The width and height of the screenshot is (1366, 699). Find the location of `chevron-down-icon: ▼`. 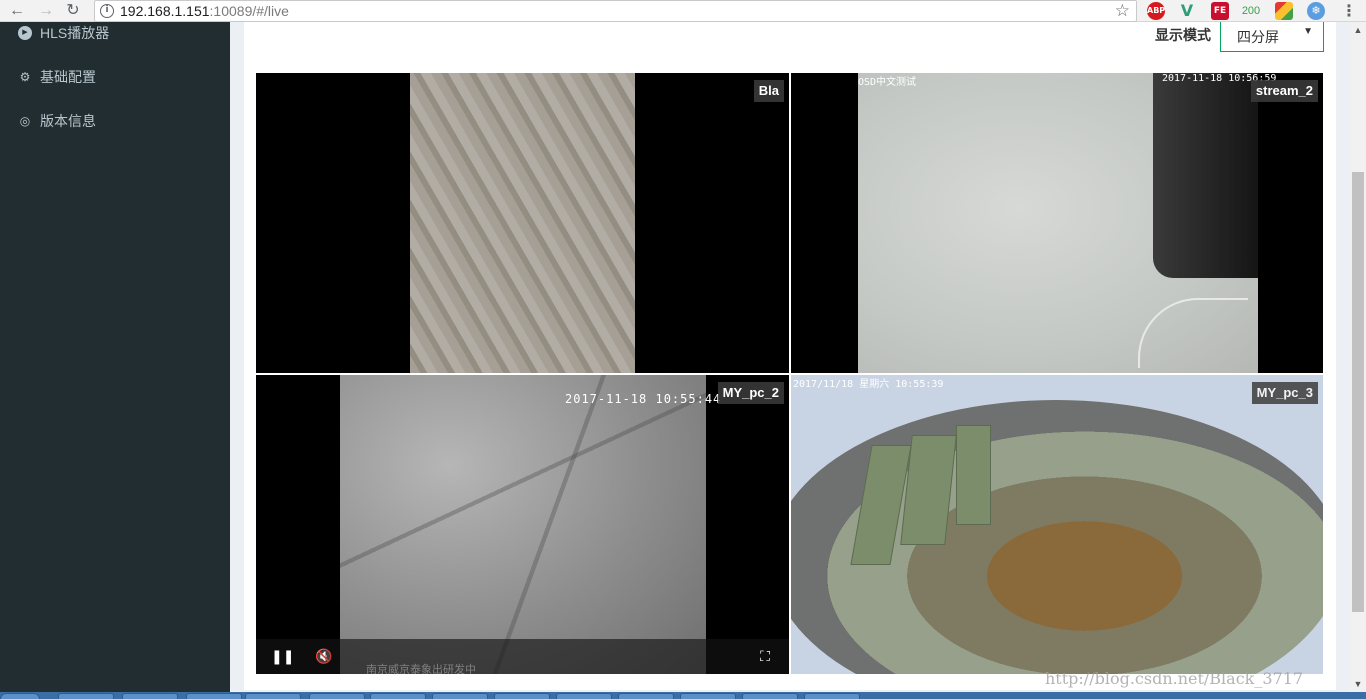

chevron-down-icon: ▼ is located at coordinates (1308, 31).